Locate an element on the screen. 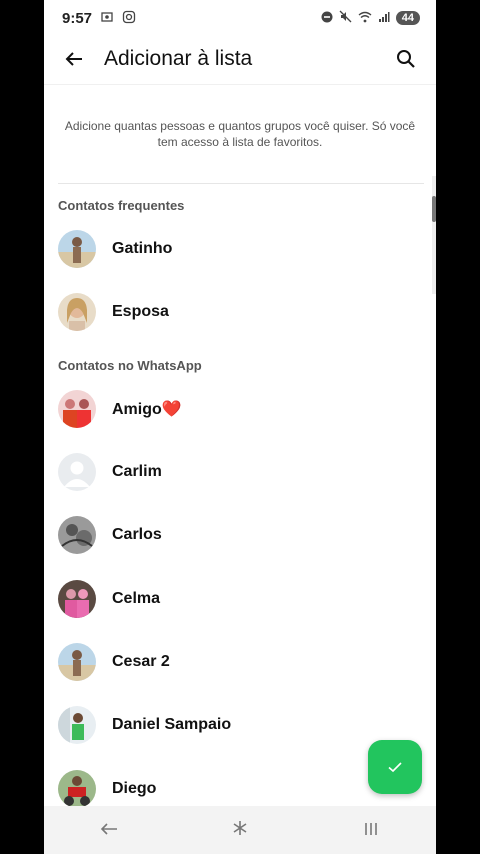  recents-icon is located at coordinates (370, 828).